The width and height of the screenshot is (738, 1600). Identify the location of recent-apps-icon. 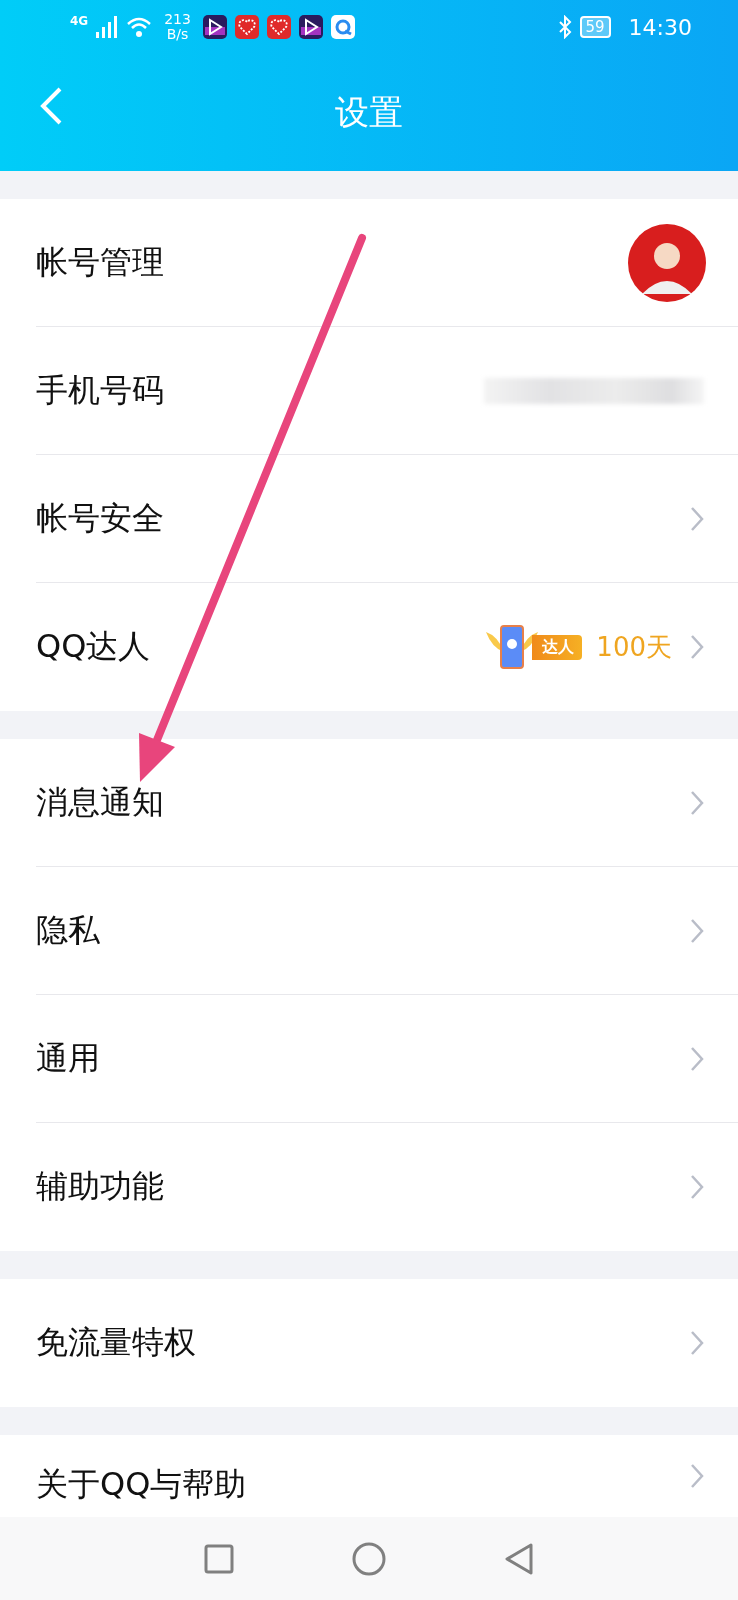
(219, 1558).